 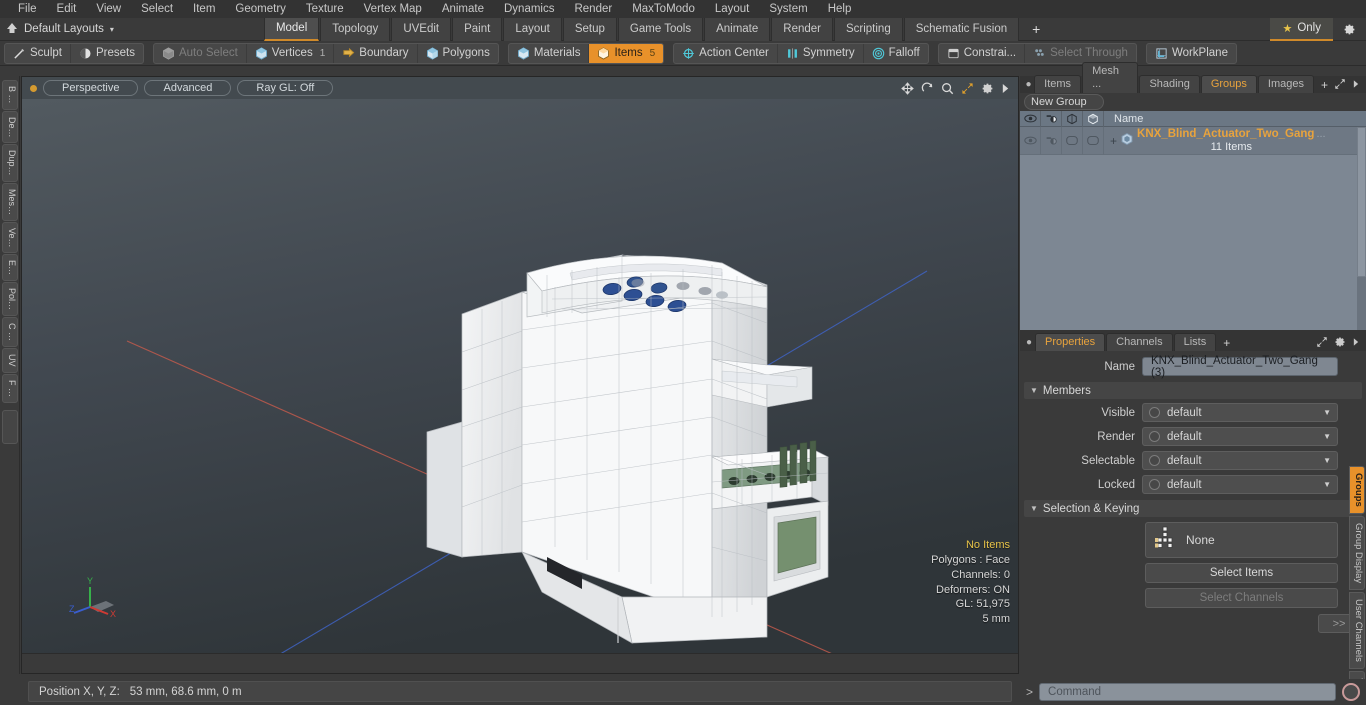 What do you see at coordinates (108, 9) in the screenshot?
I see `menu-item-view: View` at bounding box center [108, 9].